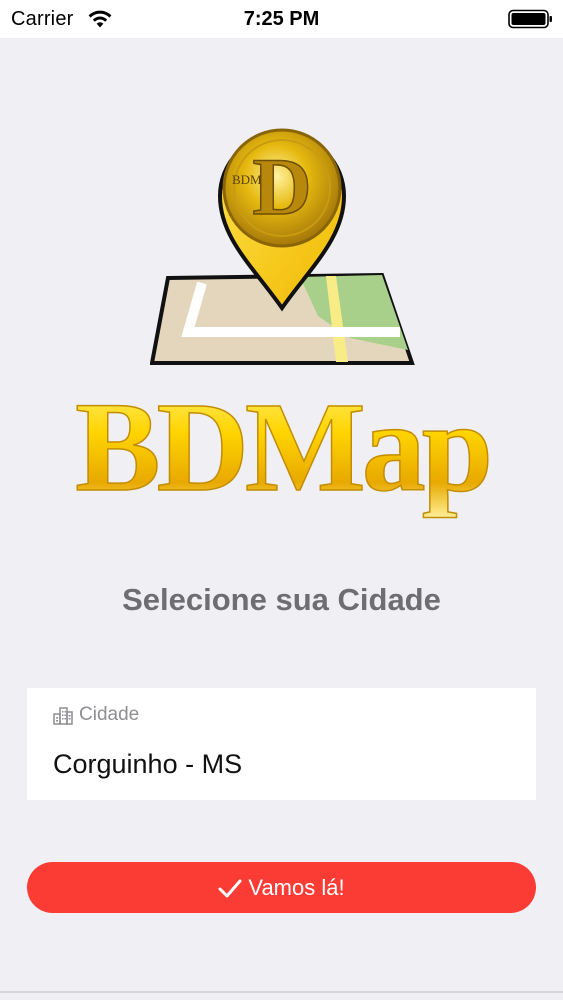 The width and height of the screenshot is (563, 1000). I want to click on submit-button: Vamos lá!, so click(281, 887).